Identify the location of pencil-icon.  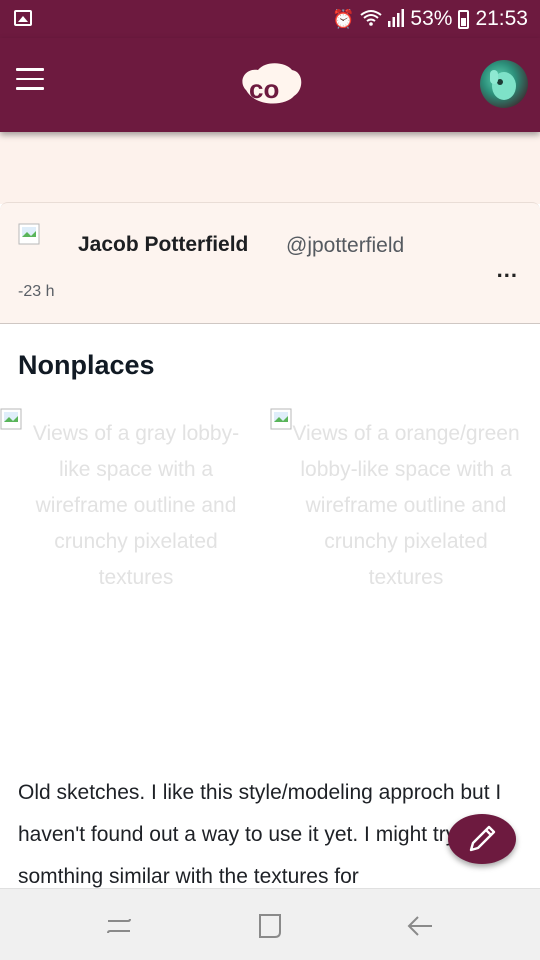
(482, 838).